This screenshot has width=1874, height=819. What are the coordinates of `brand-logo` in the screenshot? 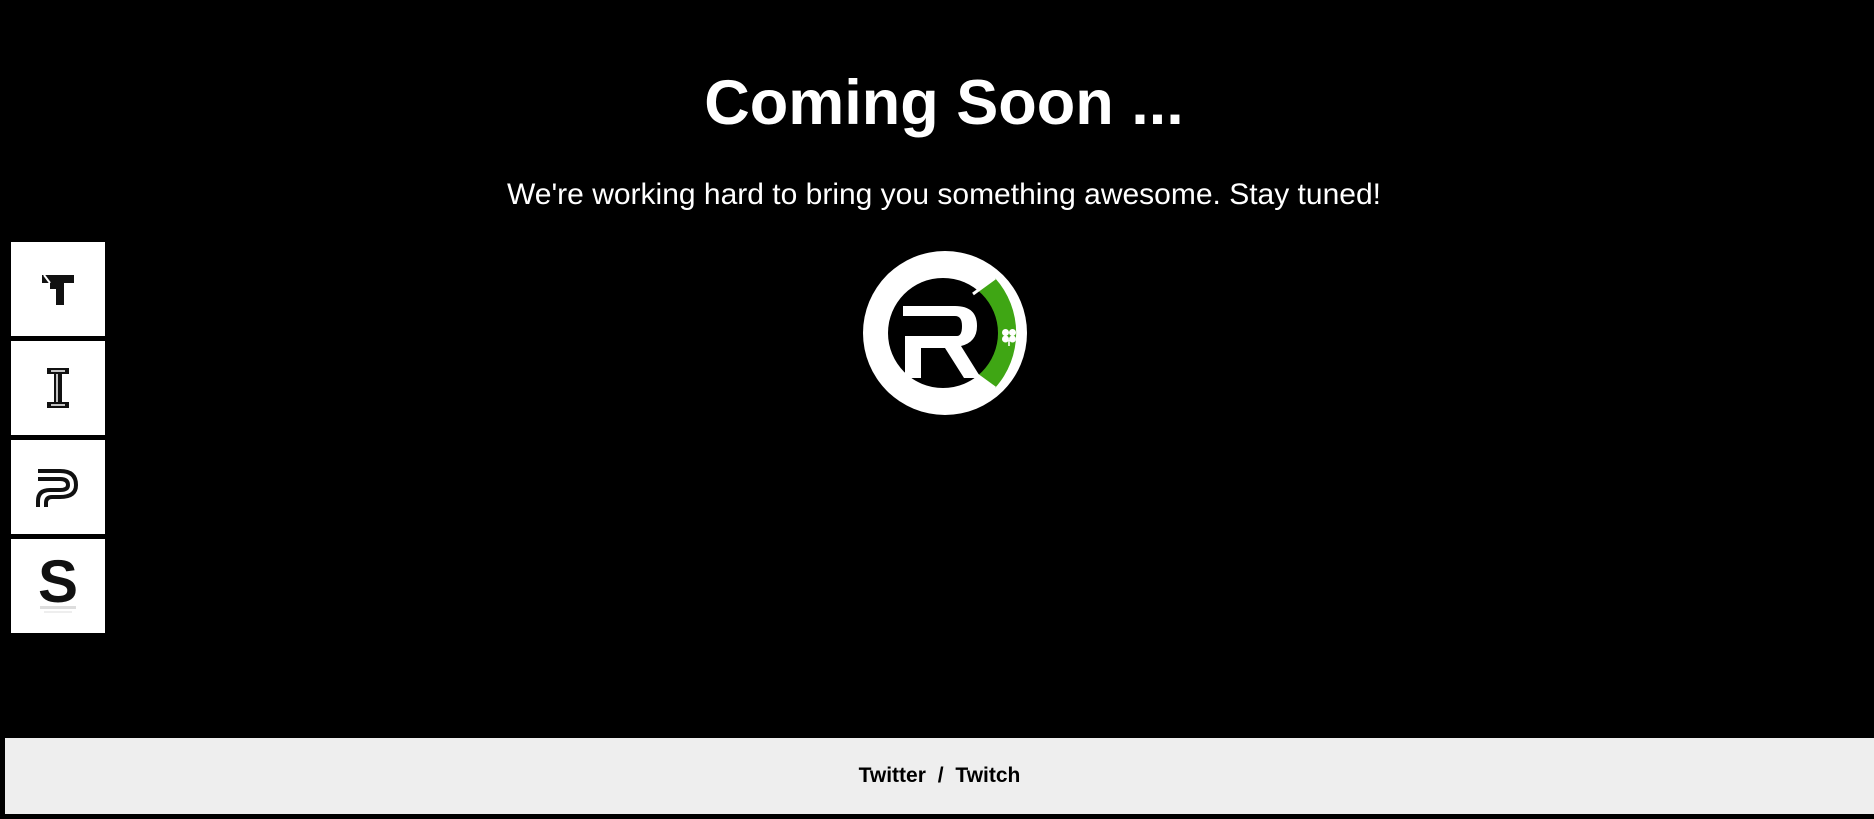 It's located at (945, 333).